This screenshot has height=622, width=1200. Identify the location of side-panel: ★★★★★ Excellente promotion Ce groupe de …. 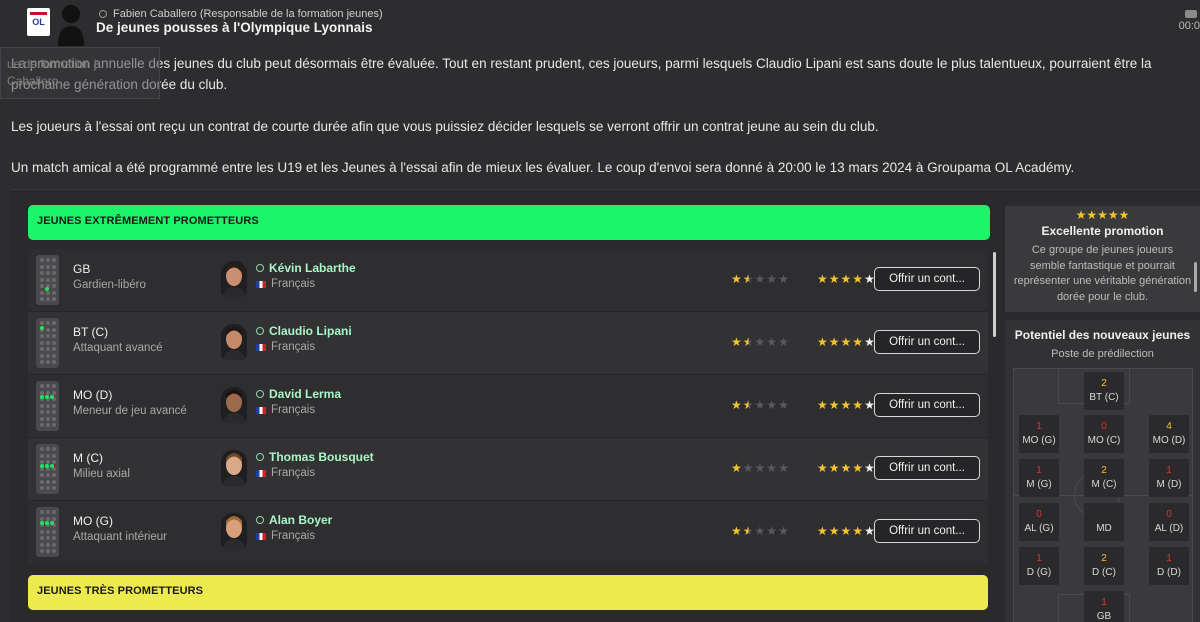
(1102, 414).